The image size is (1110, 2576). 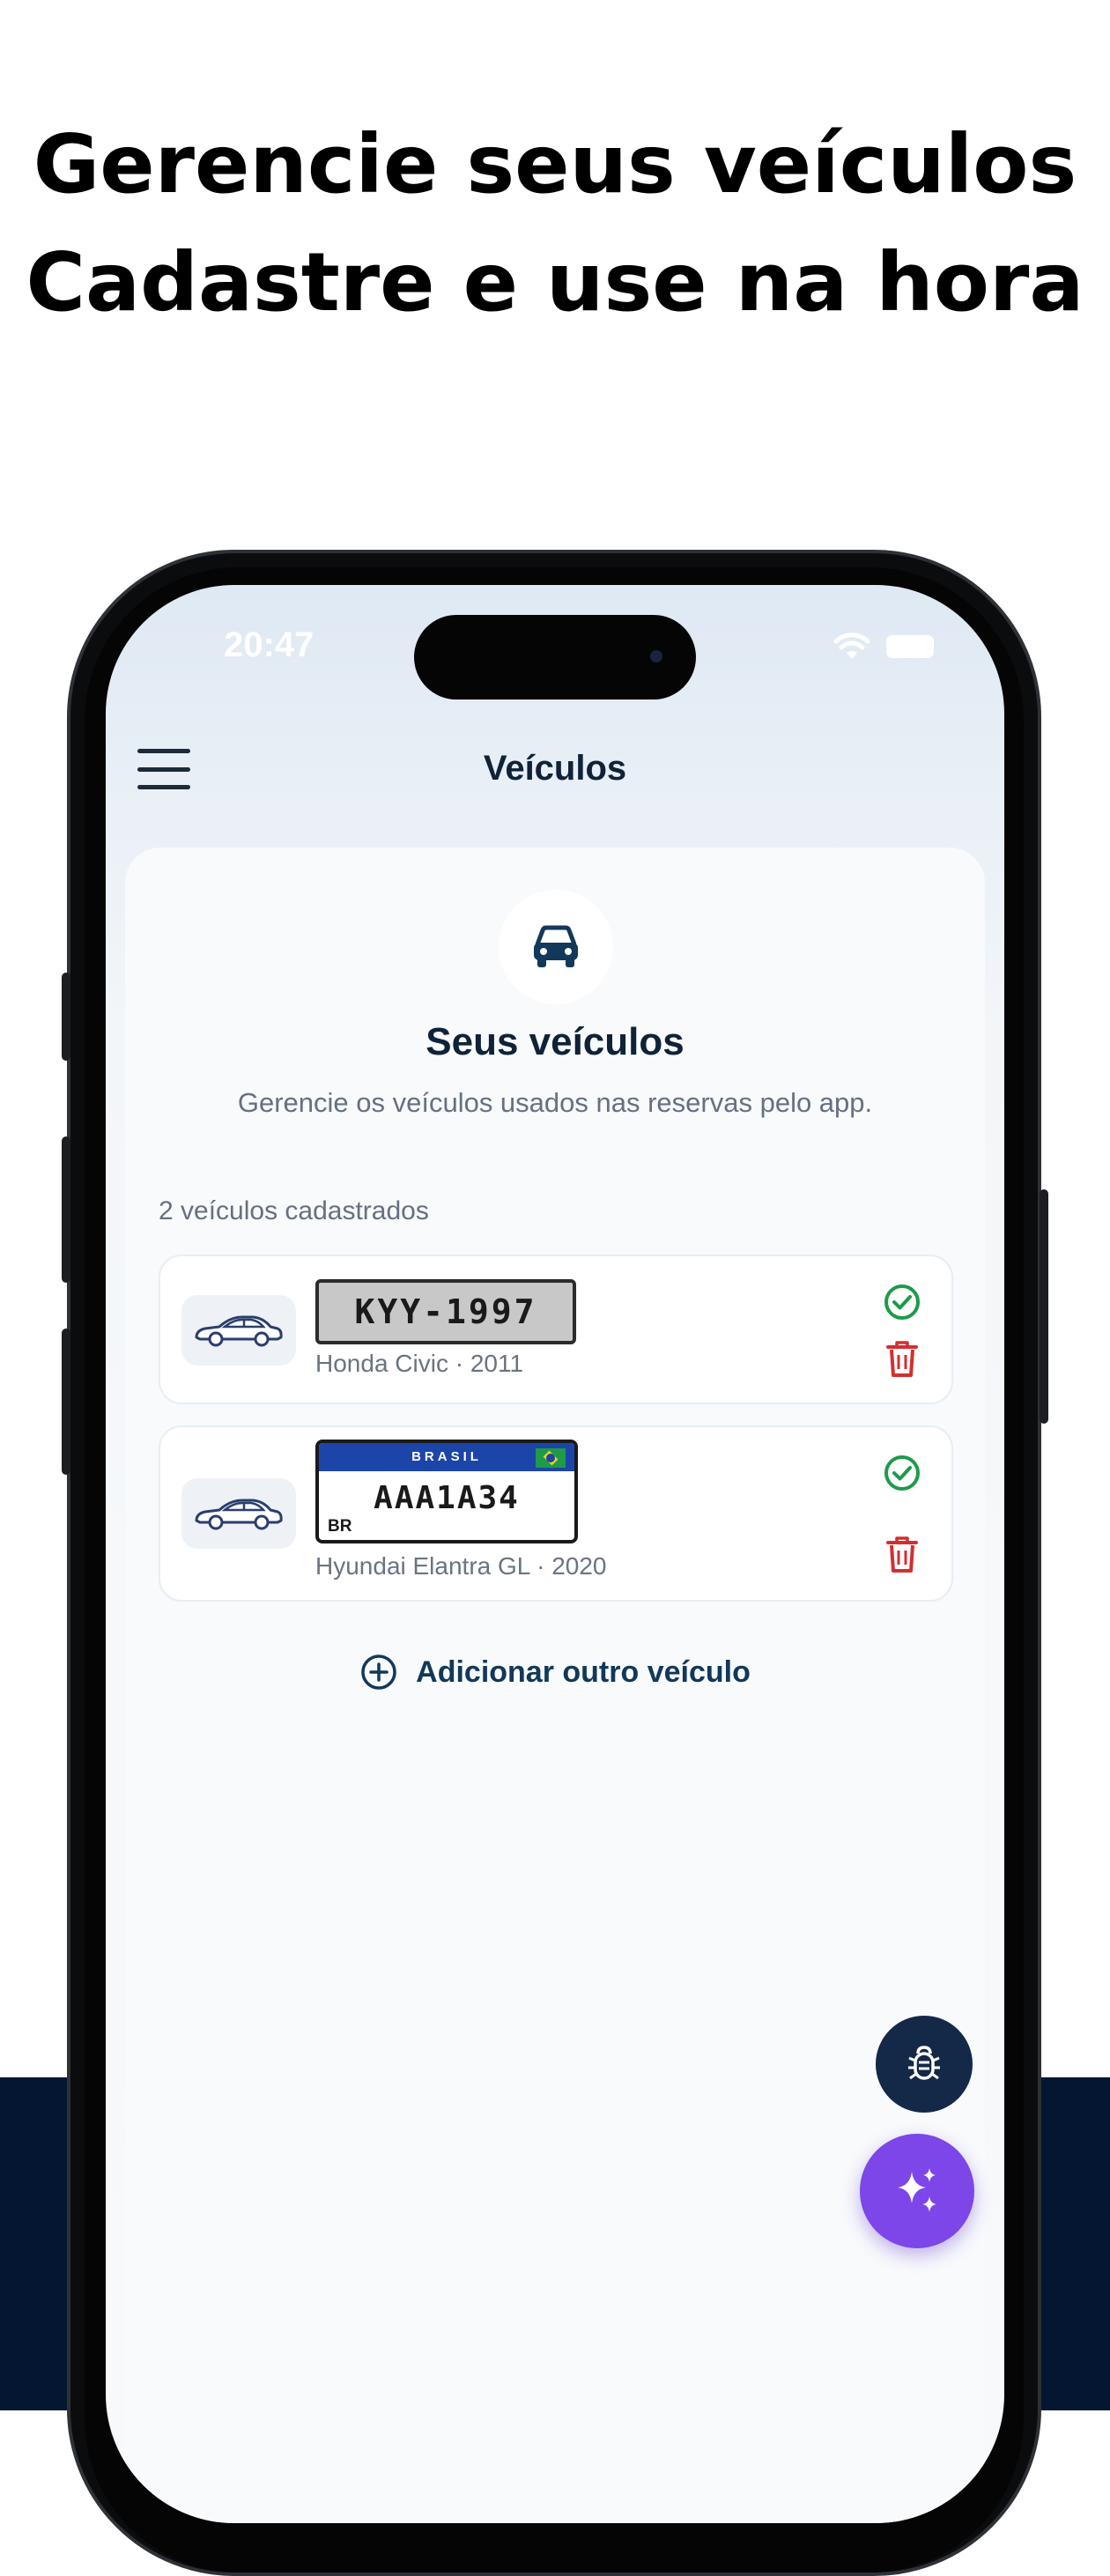 I want to click on card-icon-circle, so click(x=556, y=947).